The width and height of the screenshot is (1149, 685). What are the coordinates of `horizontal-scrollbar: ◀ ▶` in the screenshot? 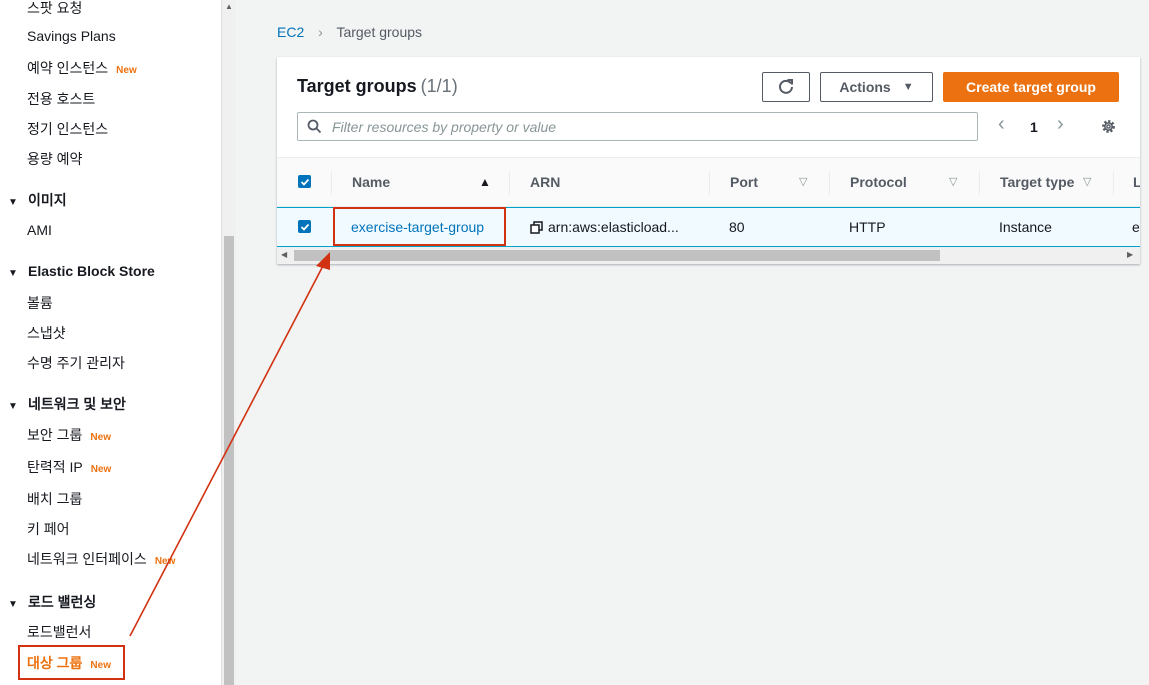 It's located at (708, 255).